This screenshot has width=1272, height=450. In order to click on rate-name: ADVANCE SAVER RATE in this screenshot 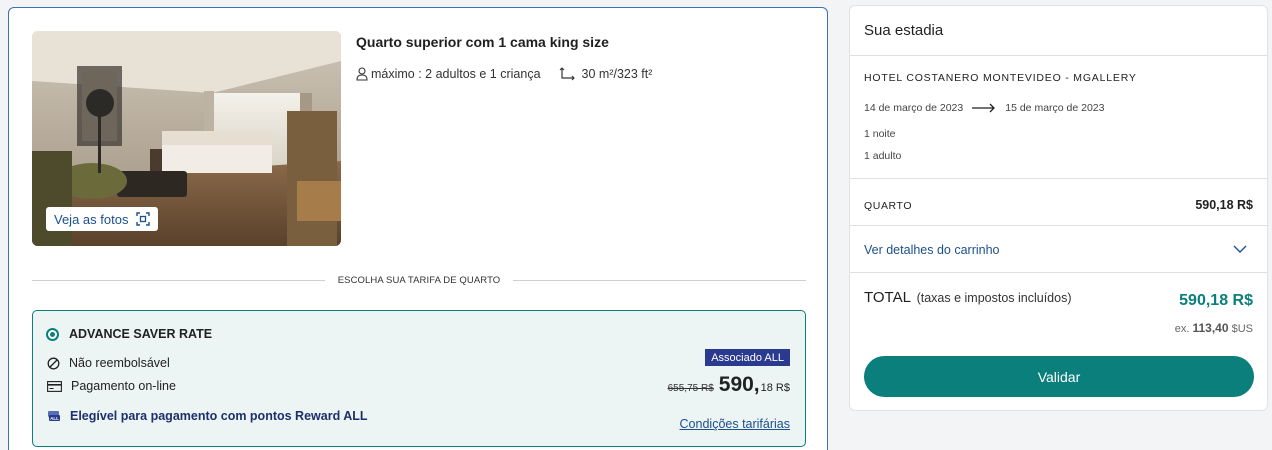, I will do `click(141, 334)`.